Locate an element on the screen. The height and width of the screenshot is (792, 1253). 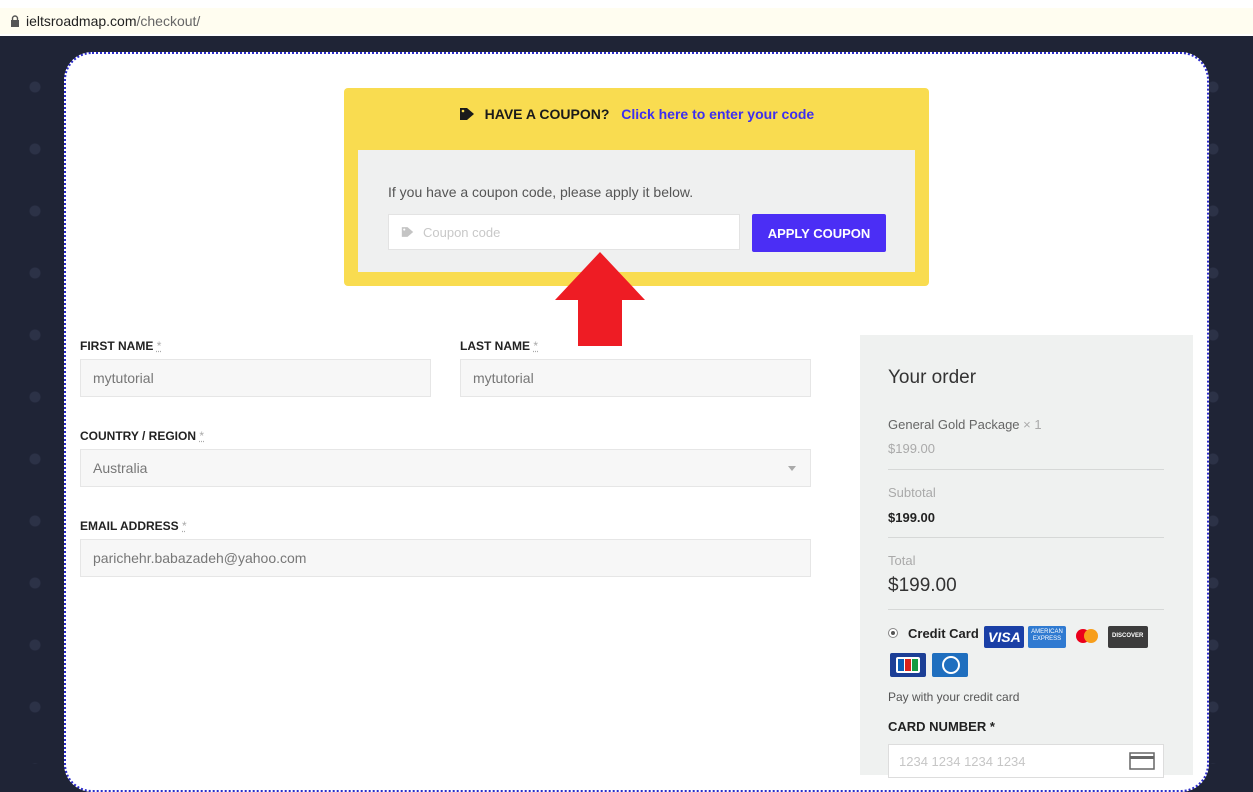
total-value: $199.00 is located at coordinates (922, 586).